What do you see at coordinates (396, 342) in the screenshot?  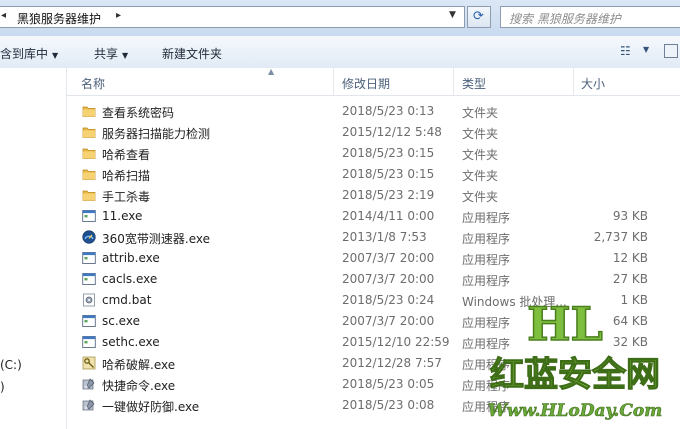 I see `file-date: 2015/12/10 22:59` at bounding box center [396, 342].